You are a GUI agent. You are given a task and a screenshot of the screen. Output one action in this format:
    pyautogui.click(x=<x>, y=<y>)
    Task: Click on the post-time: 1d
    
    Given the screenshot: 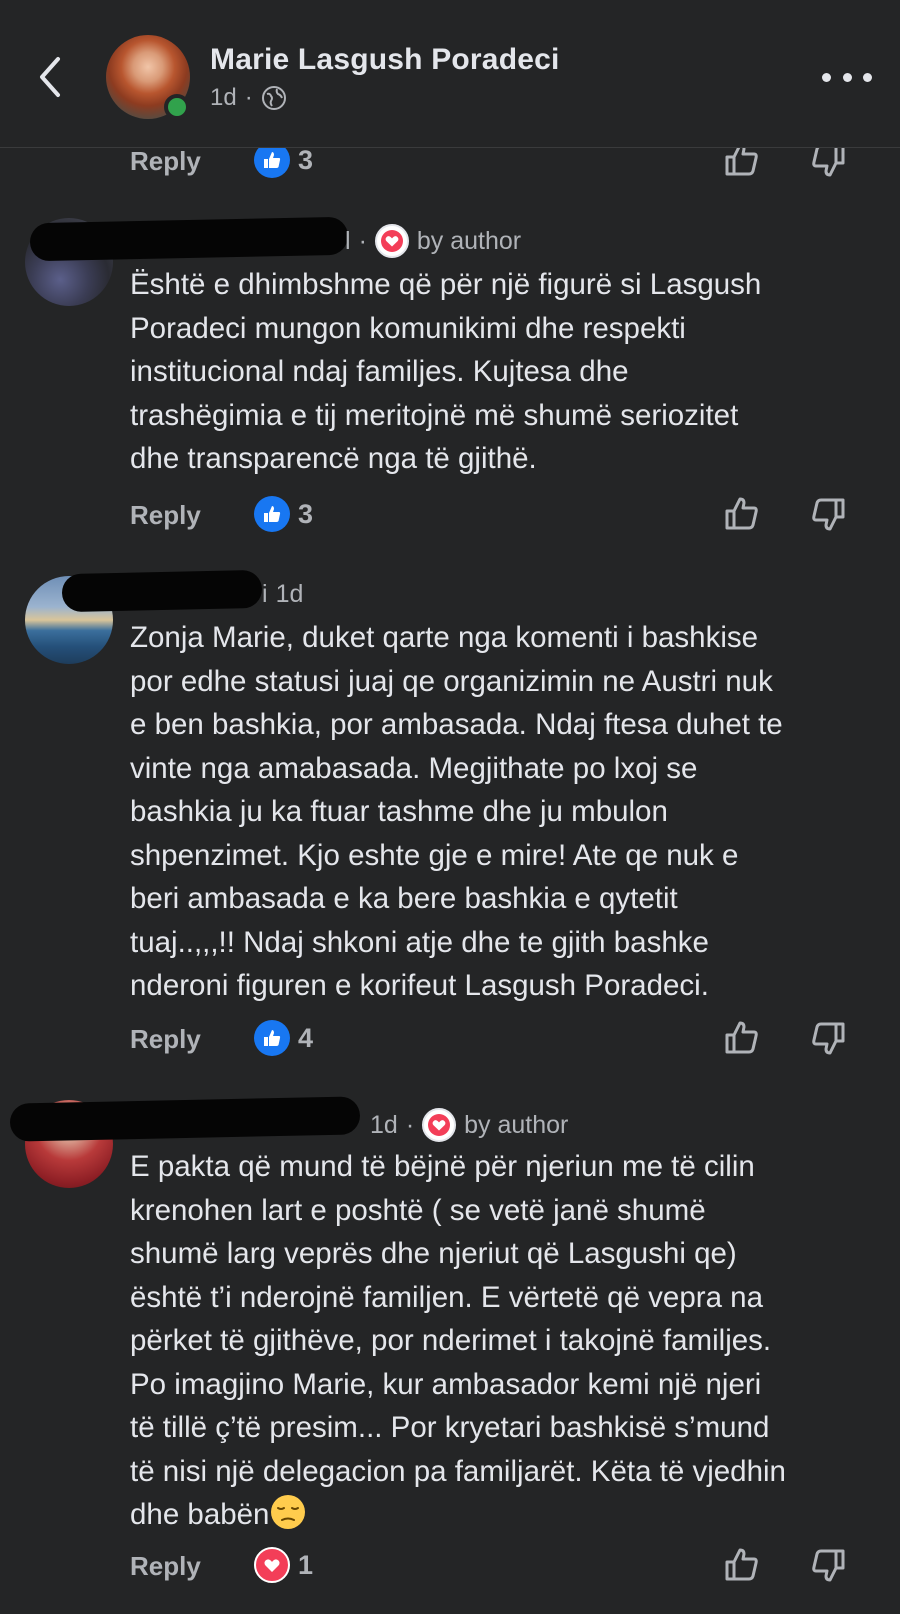 What is the action you would take?
    pyautogui.click(x=223, y=98)
    